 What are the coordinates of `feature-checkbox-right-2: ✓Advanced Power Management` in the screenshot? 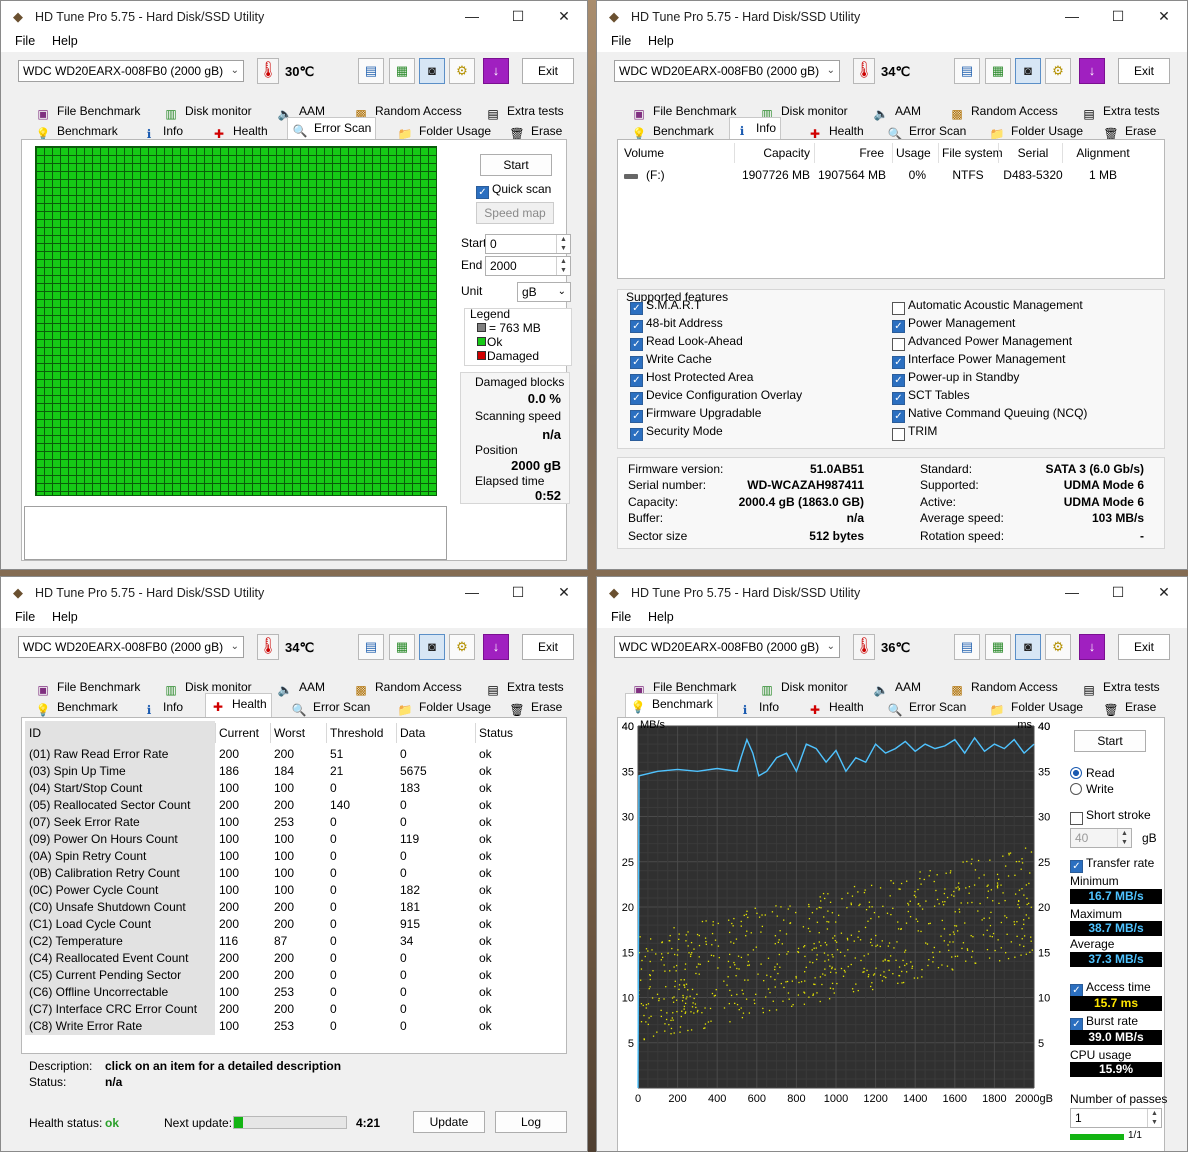 It's located at (982, 342).